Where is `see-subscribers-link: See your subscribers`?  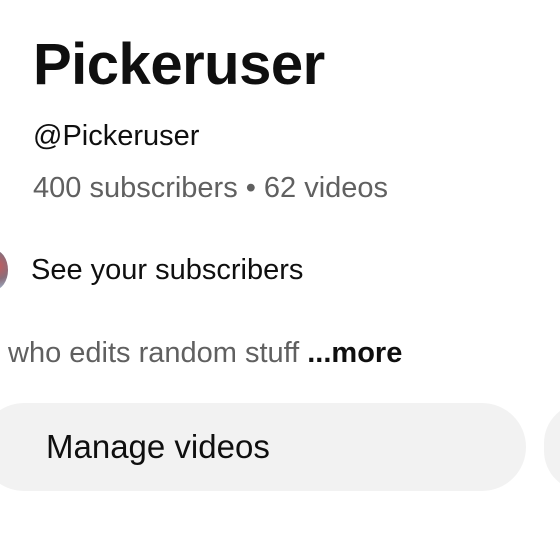 see-subscribers-link: See your subscribers is located at coordinates (151, 270).